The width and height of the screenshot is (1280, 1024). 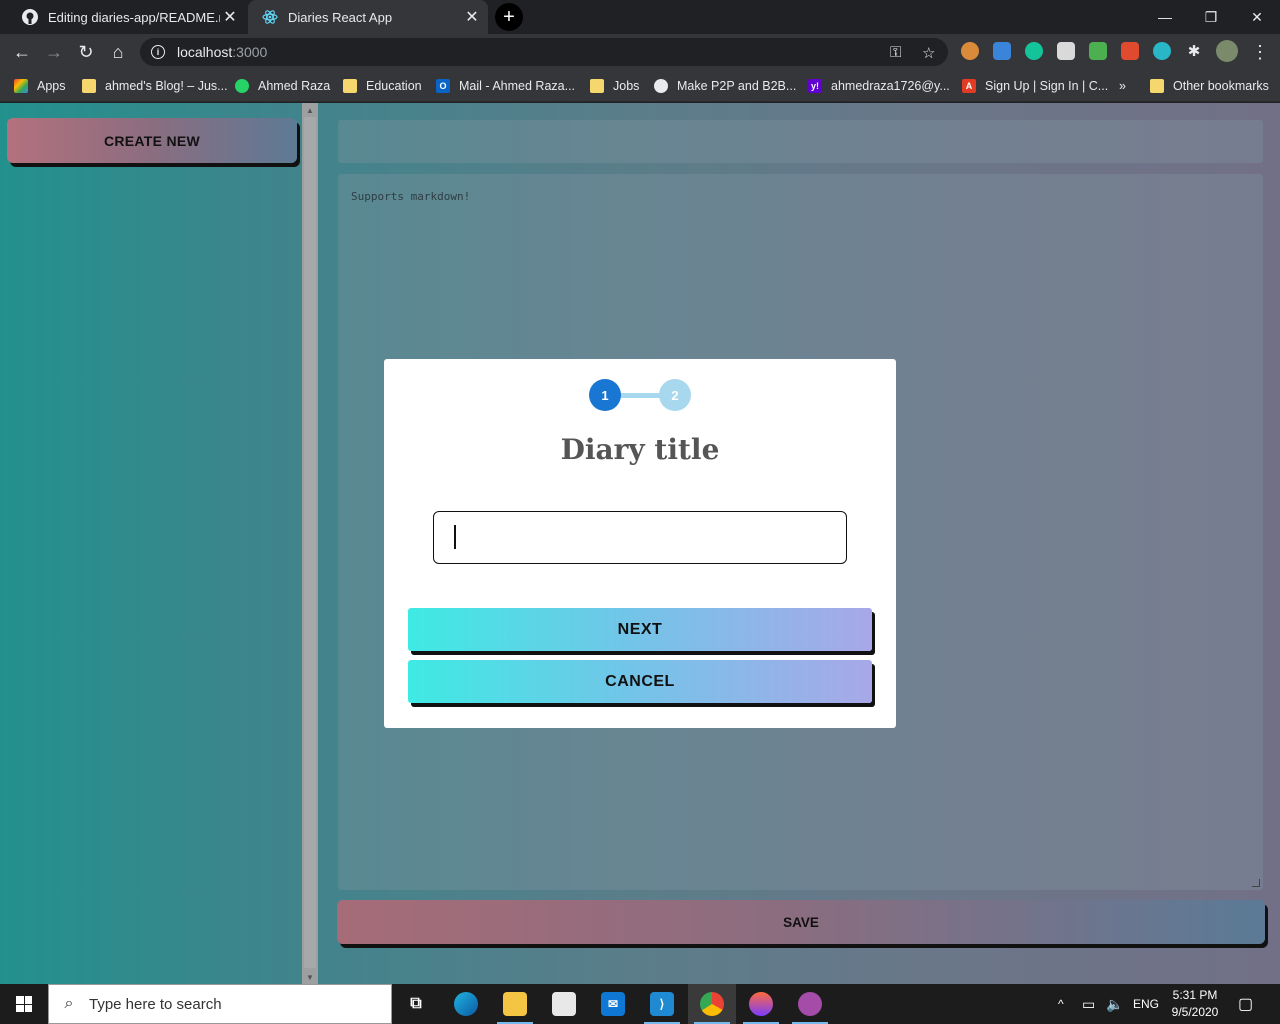 What do you see at coordinates (1211, 17) in the screenshot?
I see `restore-button: ❐` at bounding box center [1211, 17].